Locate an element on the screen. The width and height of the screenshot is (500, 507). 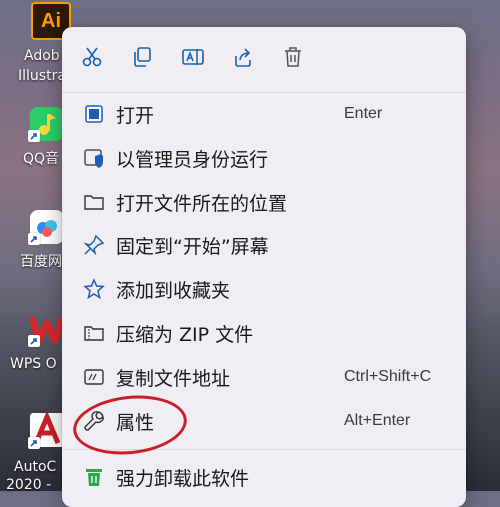
open-icon is located at coordinates (94, 114).